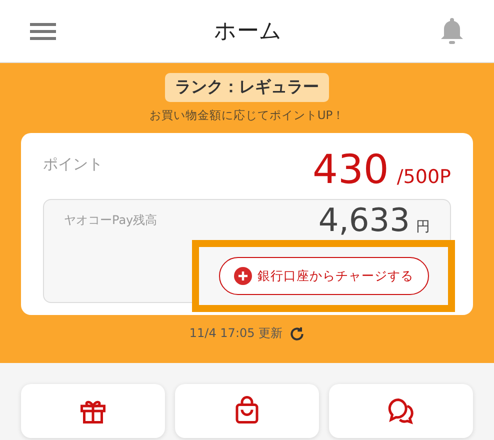  Describe the element at coordinates (247, 115) in the screenshot. I see `rank-note: お買い物金額に応じてポイントUP！` at that location.